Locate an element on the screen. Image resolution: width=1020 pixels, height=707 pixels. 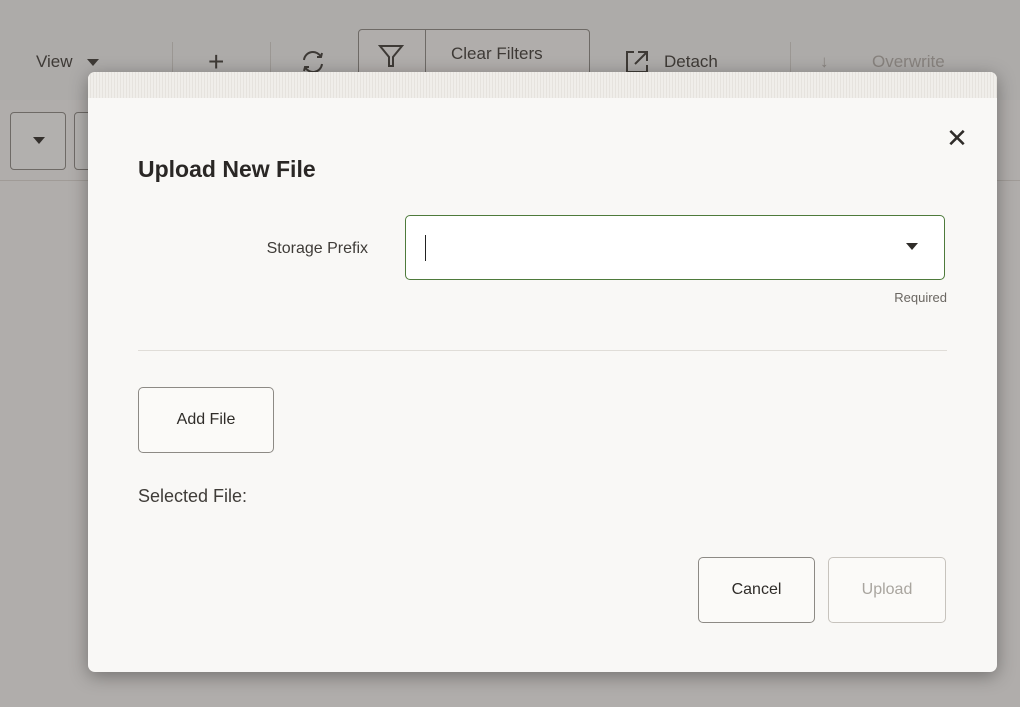
selected-file-label: Selected File: is located at coordinates (193, 496).